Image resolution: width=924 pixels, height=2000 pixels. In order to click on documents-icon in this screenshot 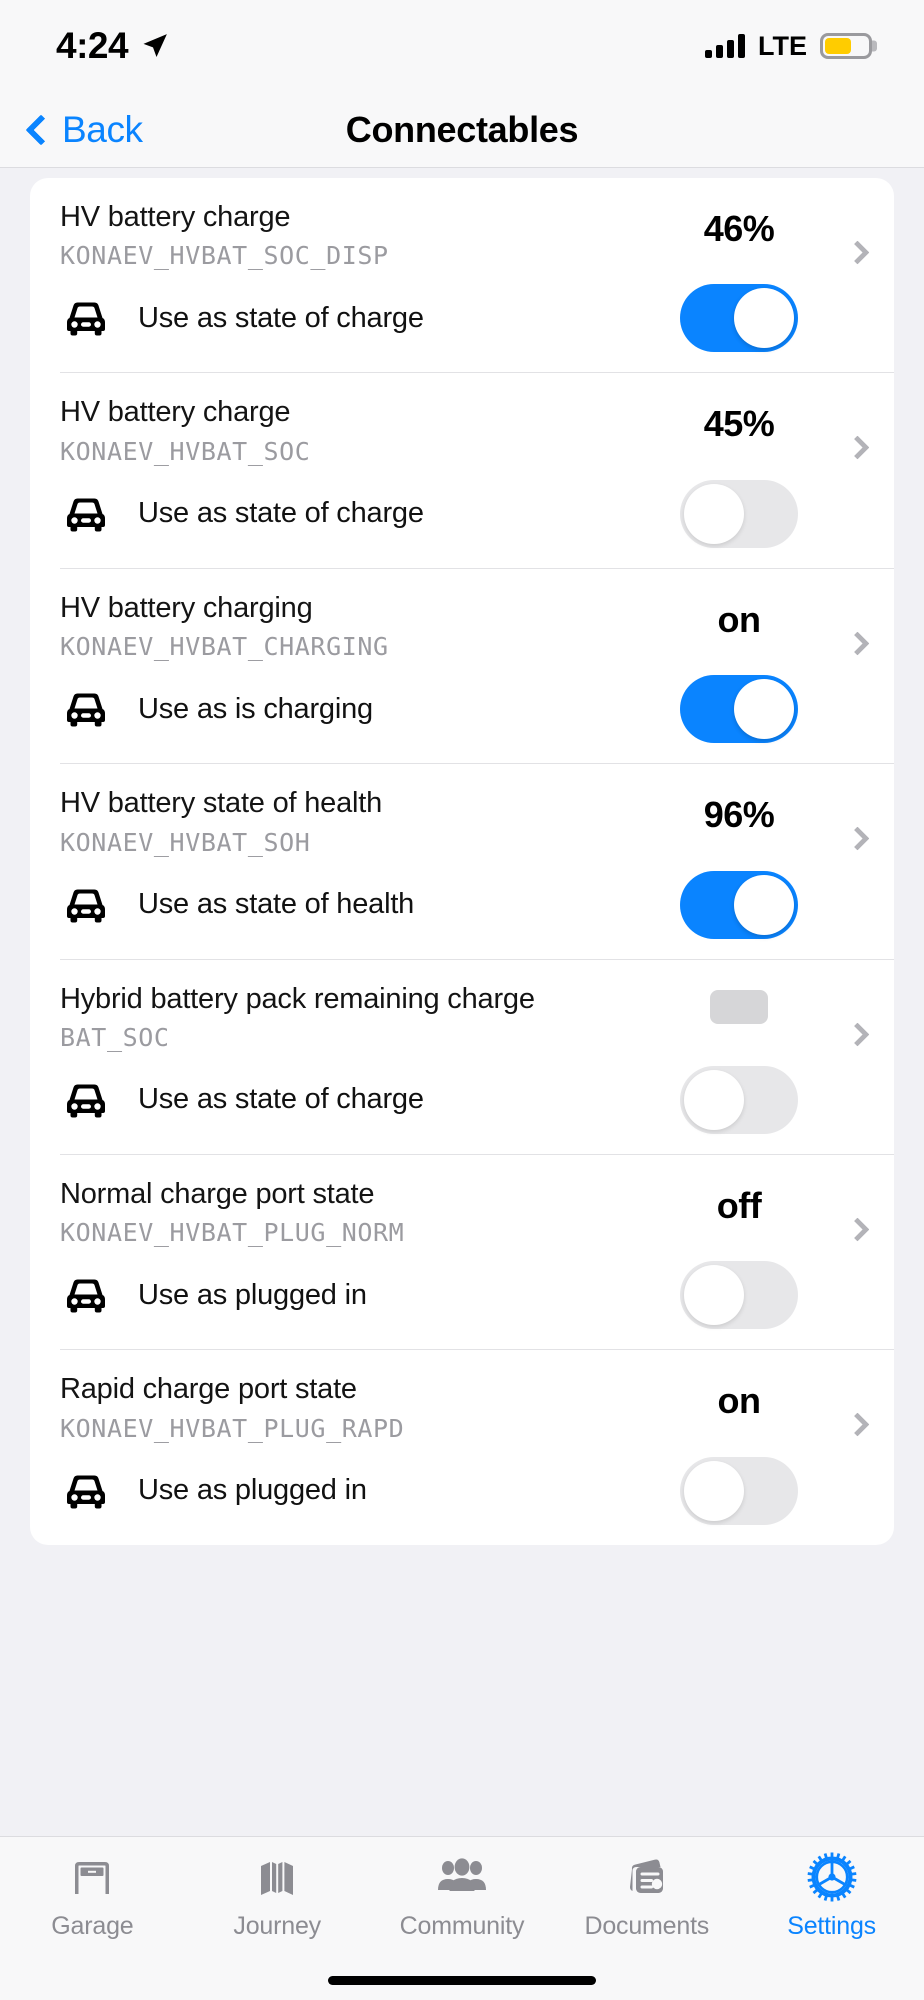, I will do `click(647, 1877)`.